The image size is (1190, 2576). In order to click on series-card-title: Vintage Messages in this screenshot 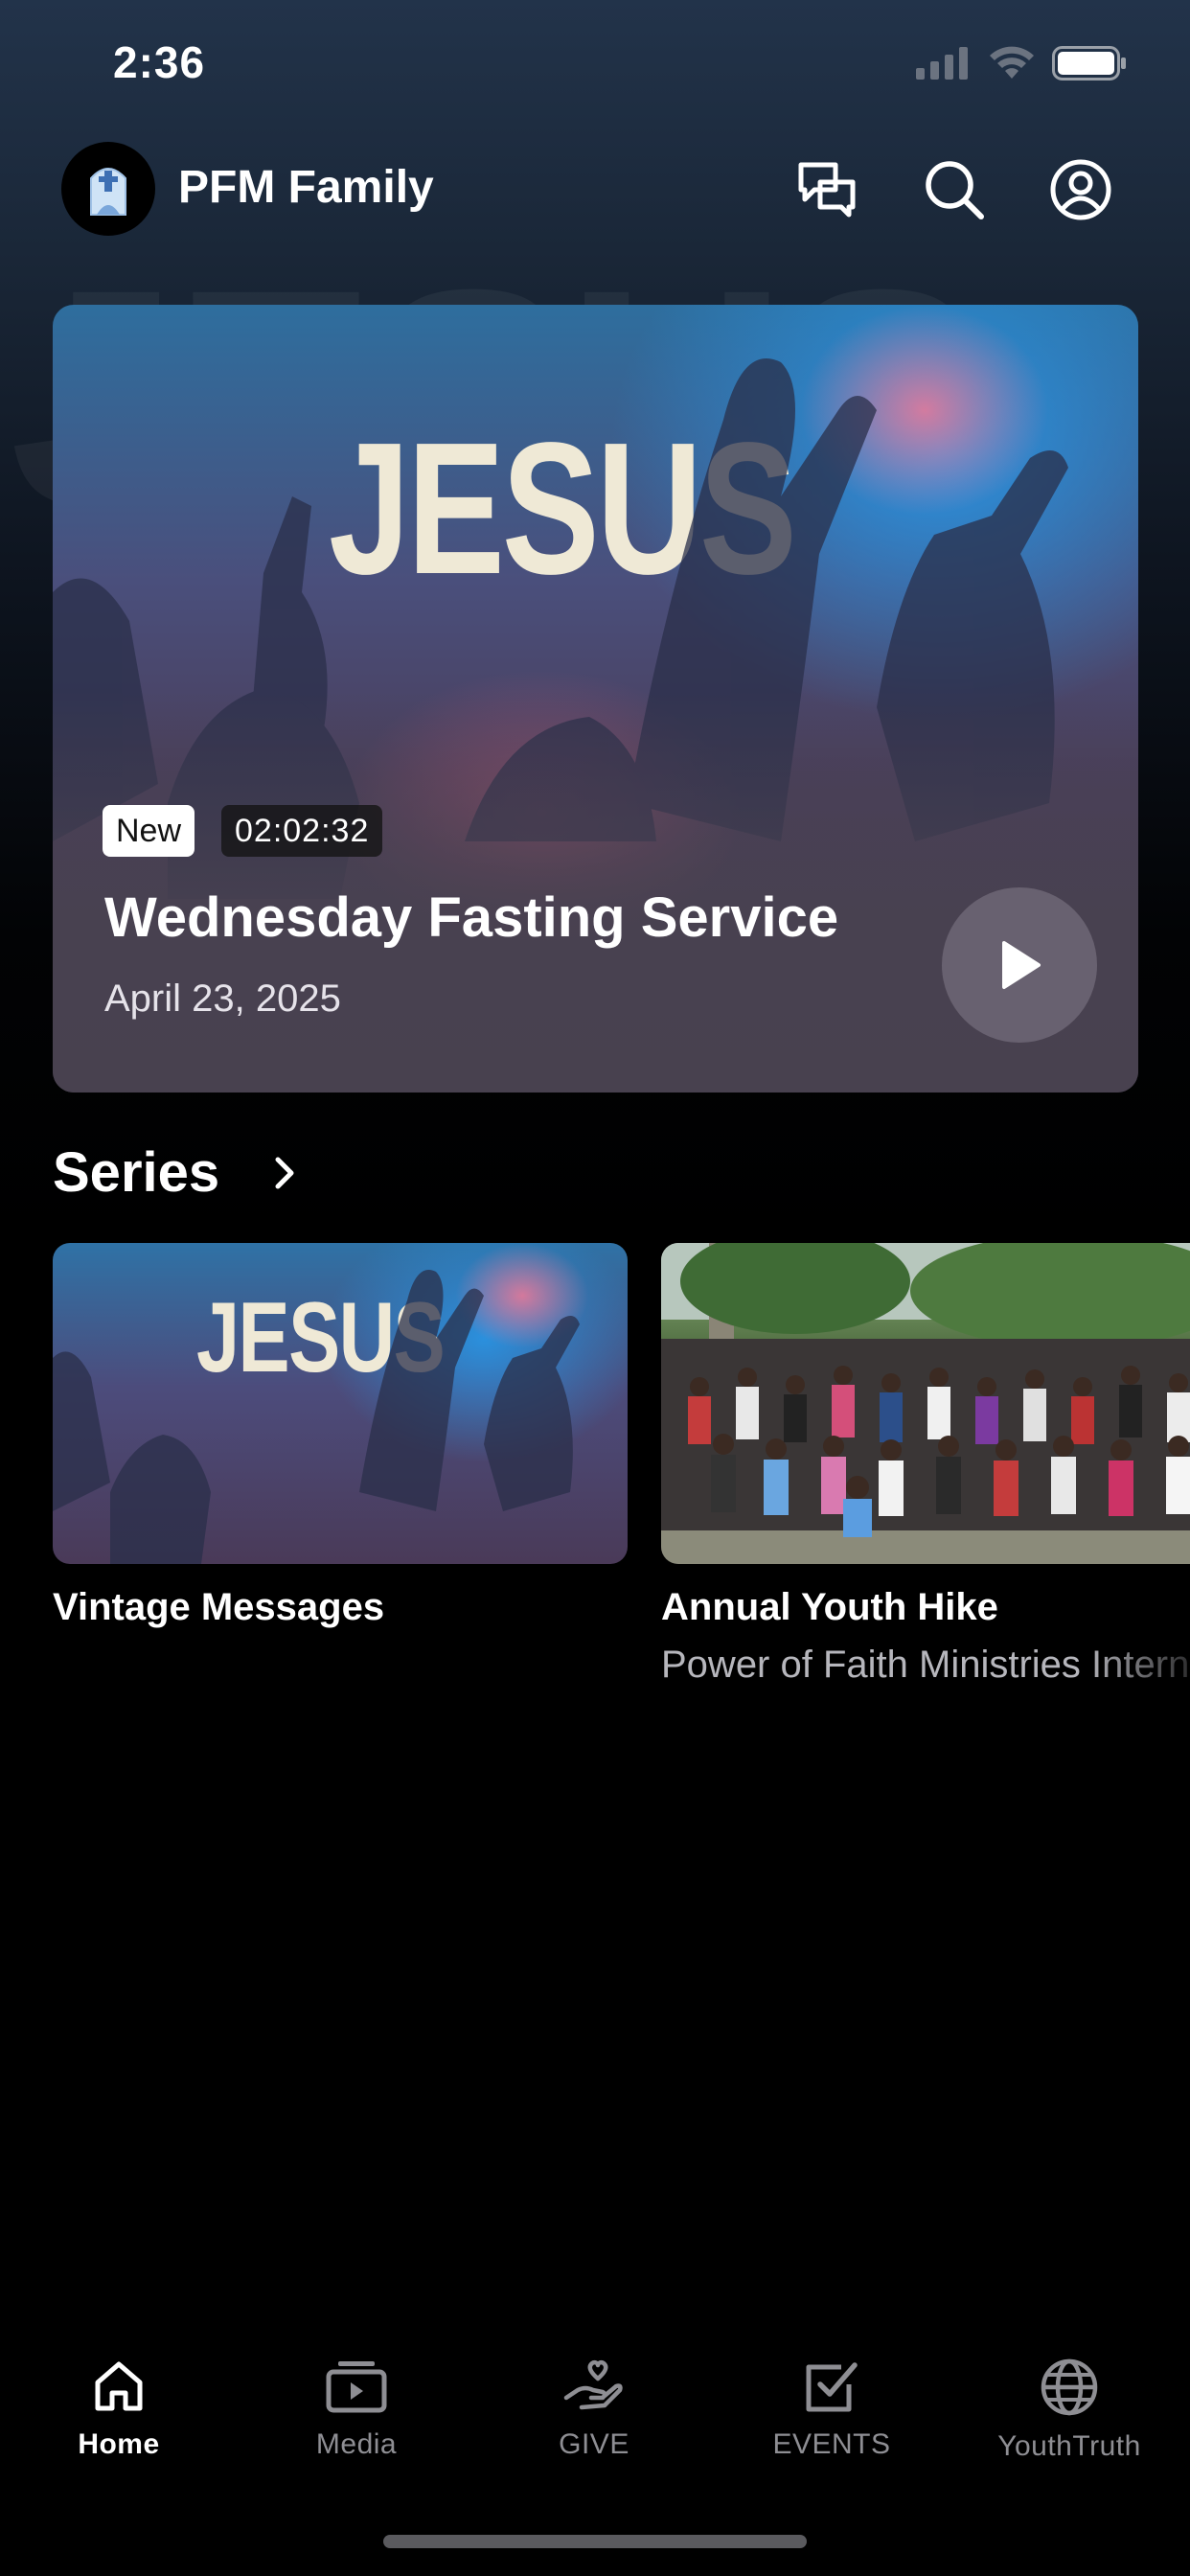, I will do `click(219, 1607)`.